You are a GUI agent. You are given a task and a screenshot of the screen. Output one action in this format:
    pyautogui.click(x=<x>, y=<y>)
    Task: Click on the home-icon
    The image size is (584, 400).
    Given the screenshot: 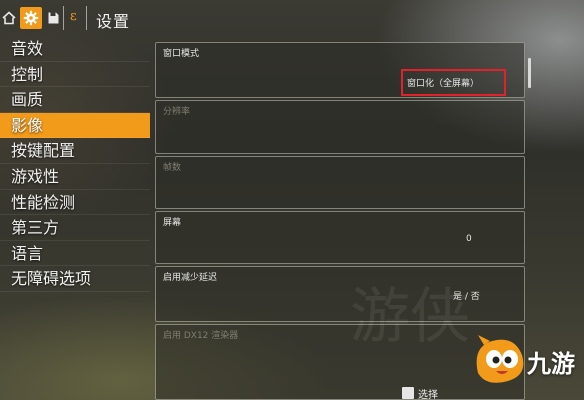 What is the action you would take?
    pyautogui.click(x=9, y=18)
    